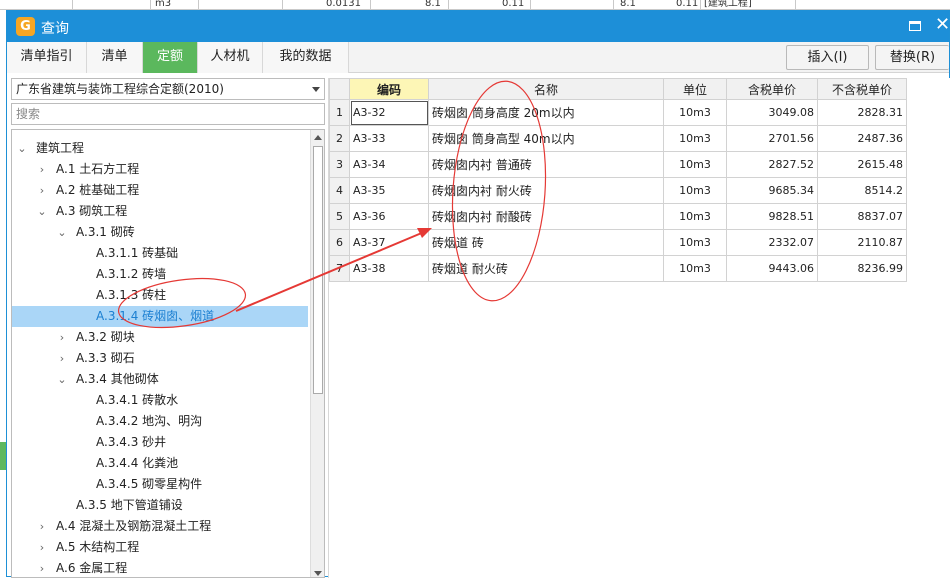  What do you see at coordinates (772, 216) in the screenshot?
I see `tax-price-cell: 9828.51` at bounding box center [772, 216].